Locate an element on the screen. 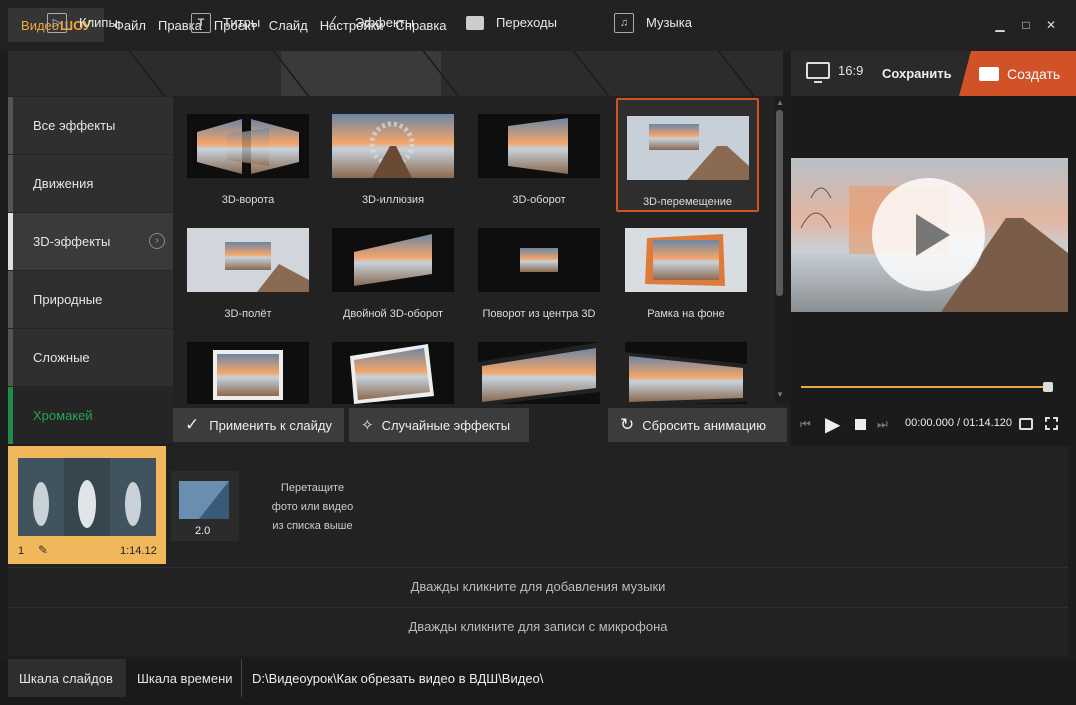 The height and width of the screenshot is (705, 1076). category-natural: Природные is located at coordinates (90, 299).